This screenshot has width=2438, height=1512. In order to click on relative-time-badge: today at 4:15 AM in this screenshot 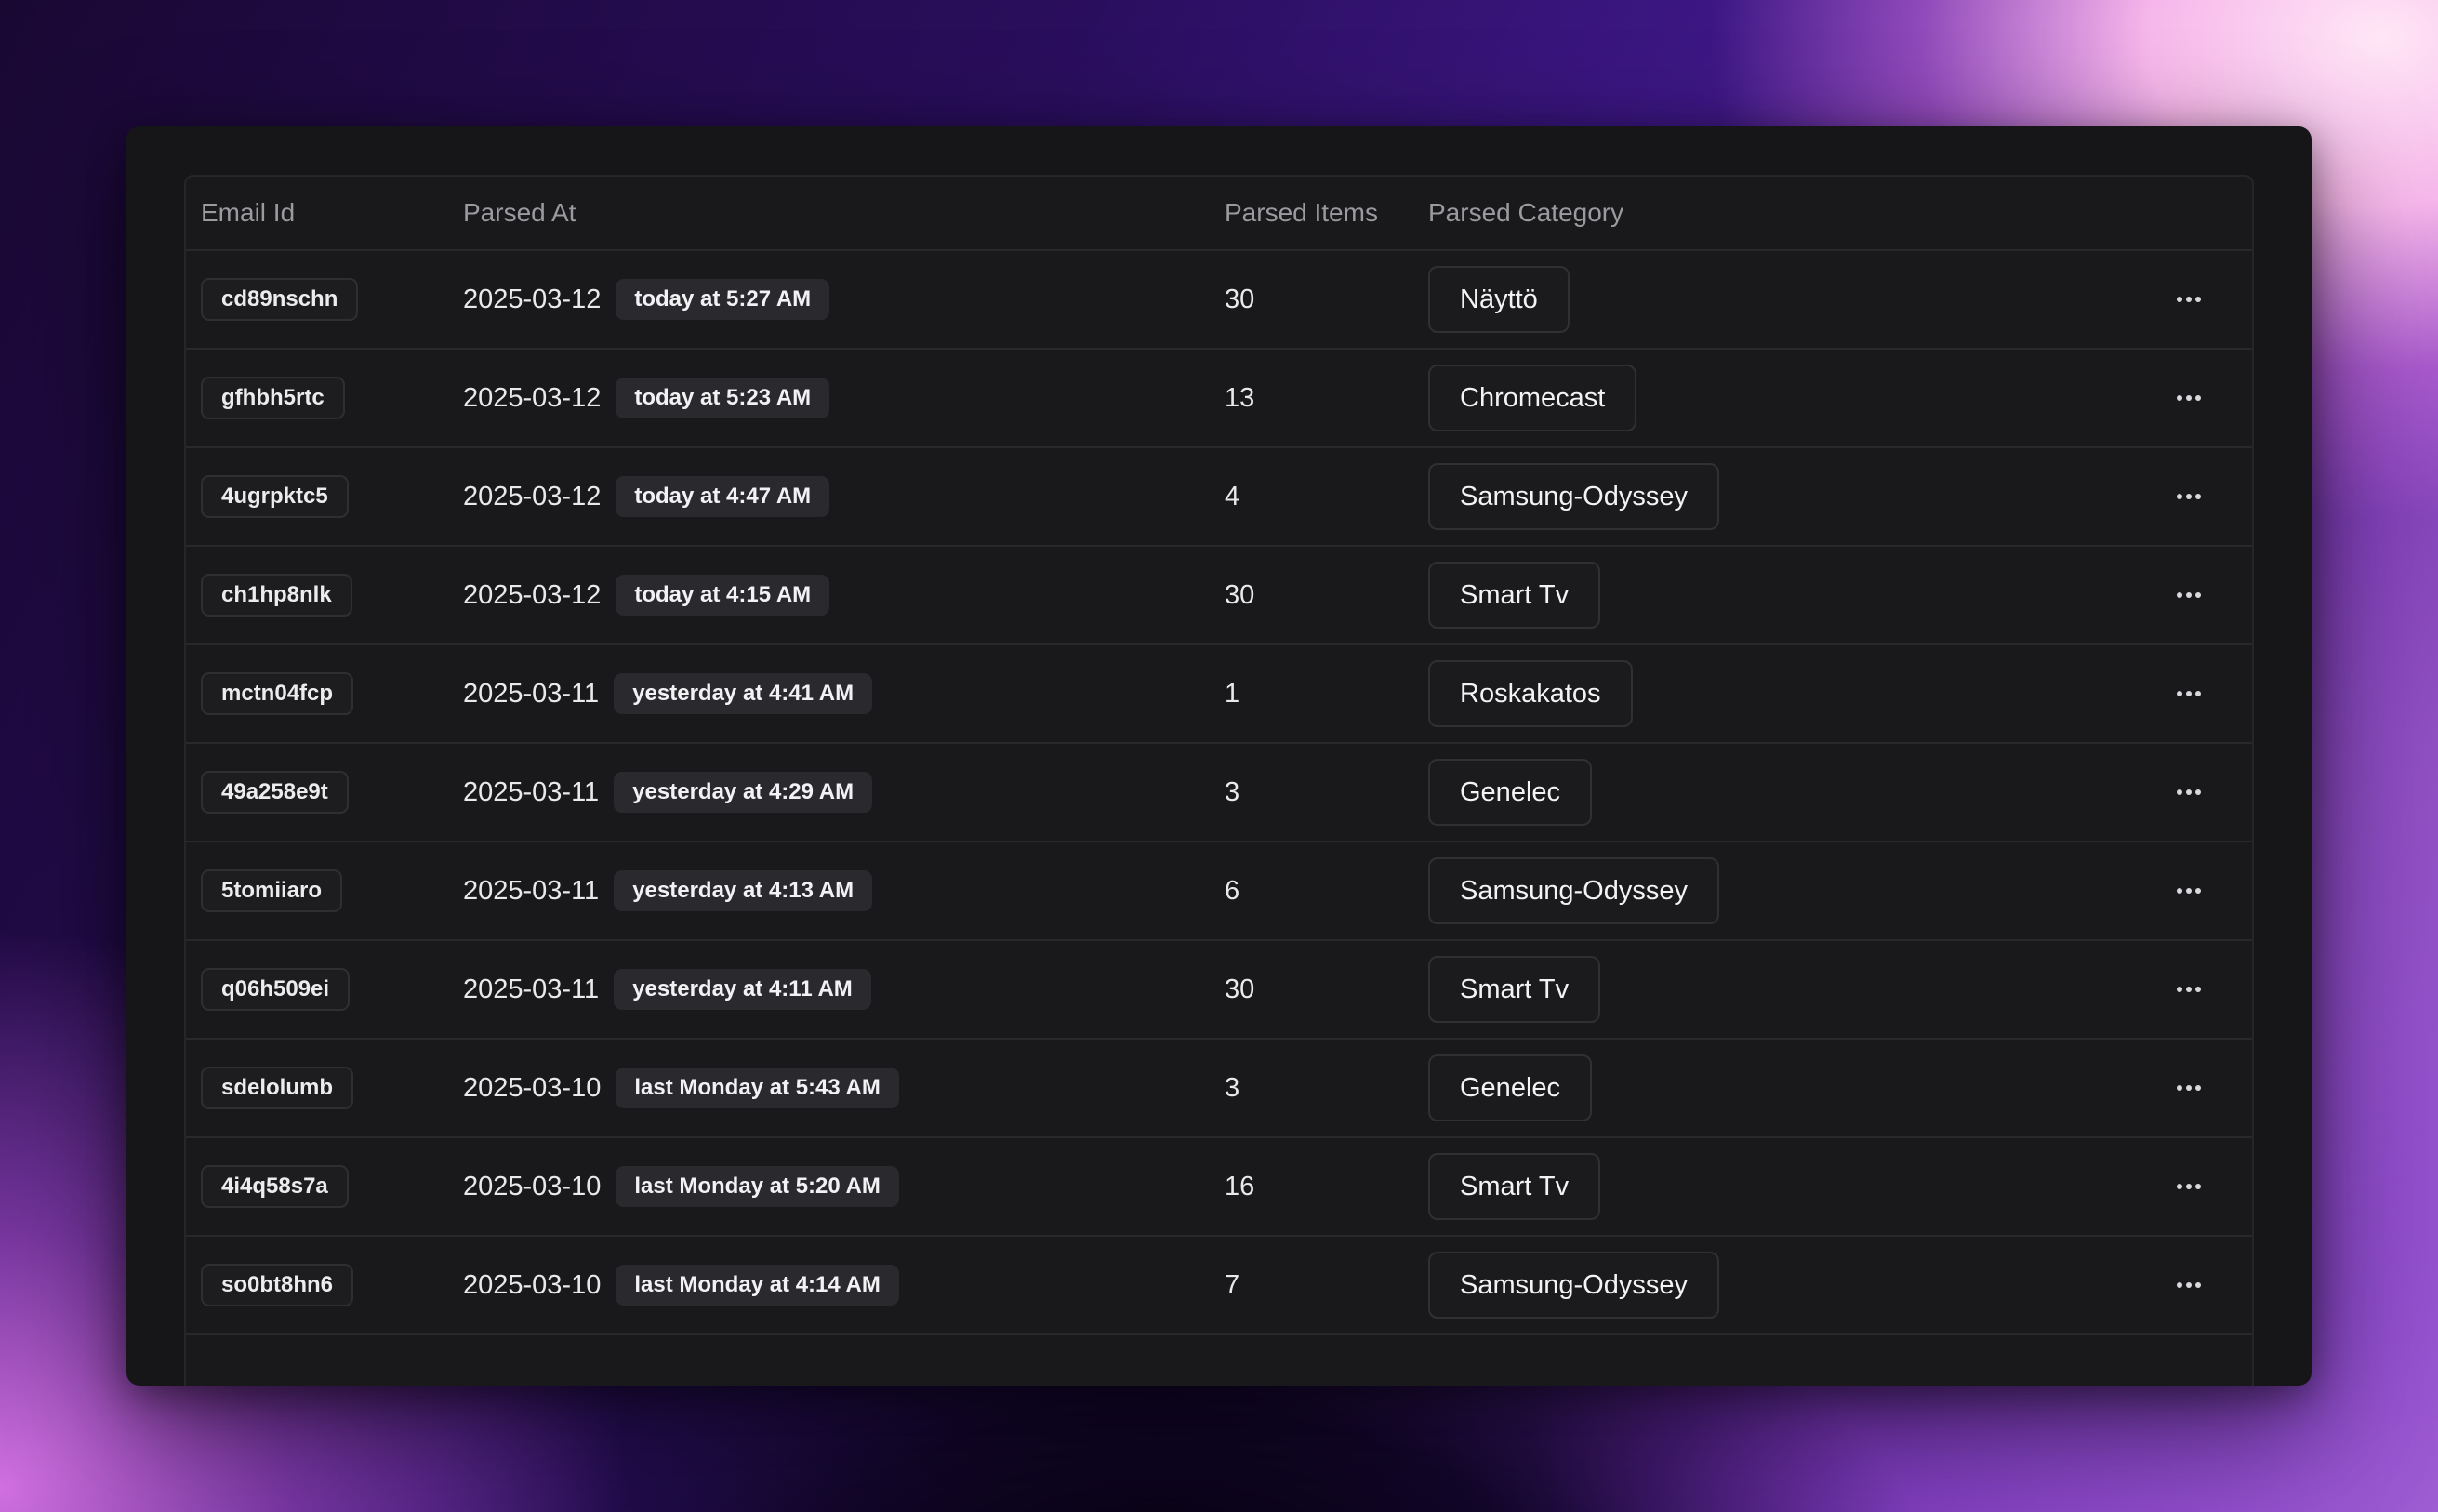, I will do `click(723, 595)`.